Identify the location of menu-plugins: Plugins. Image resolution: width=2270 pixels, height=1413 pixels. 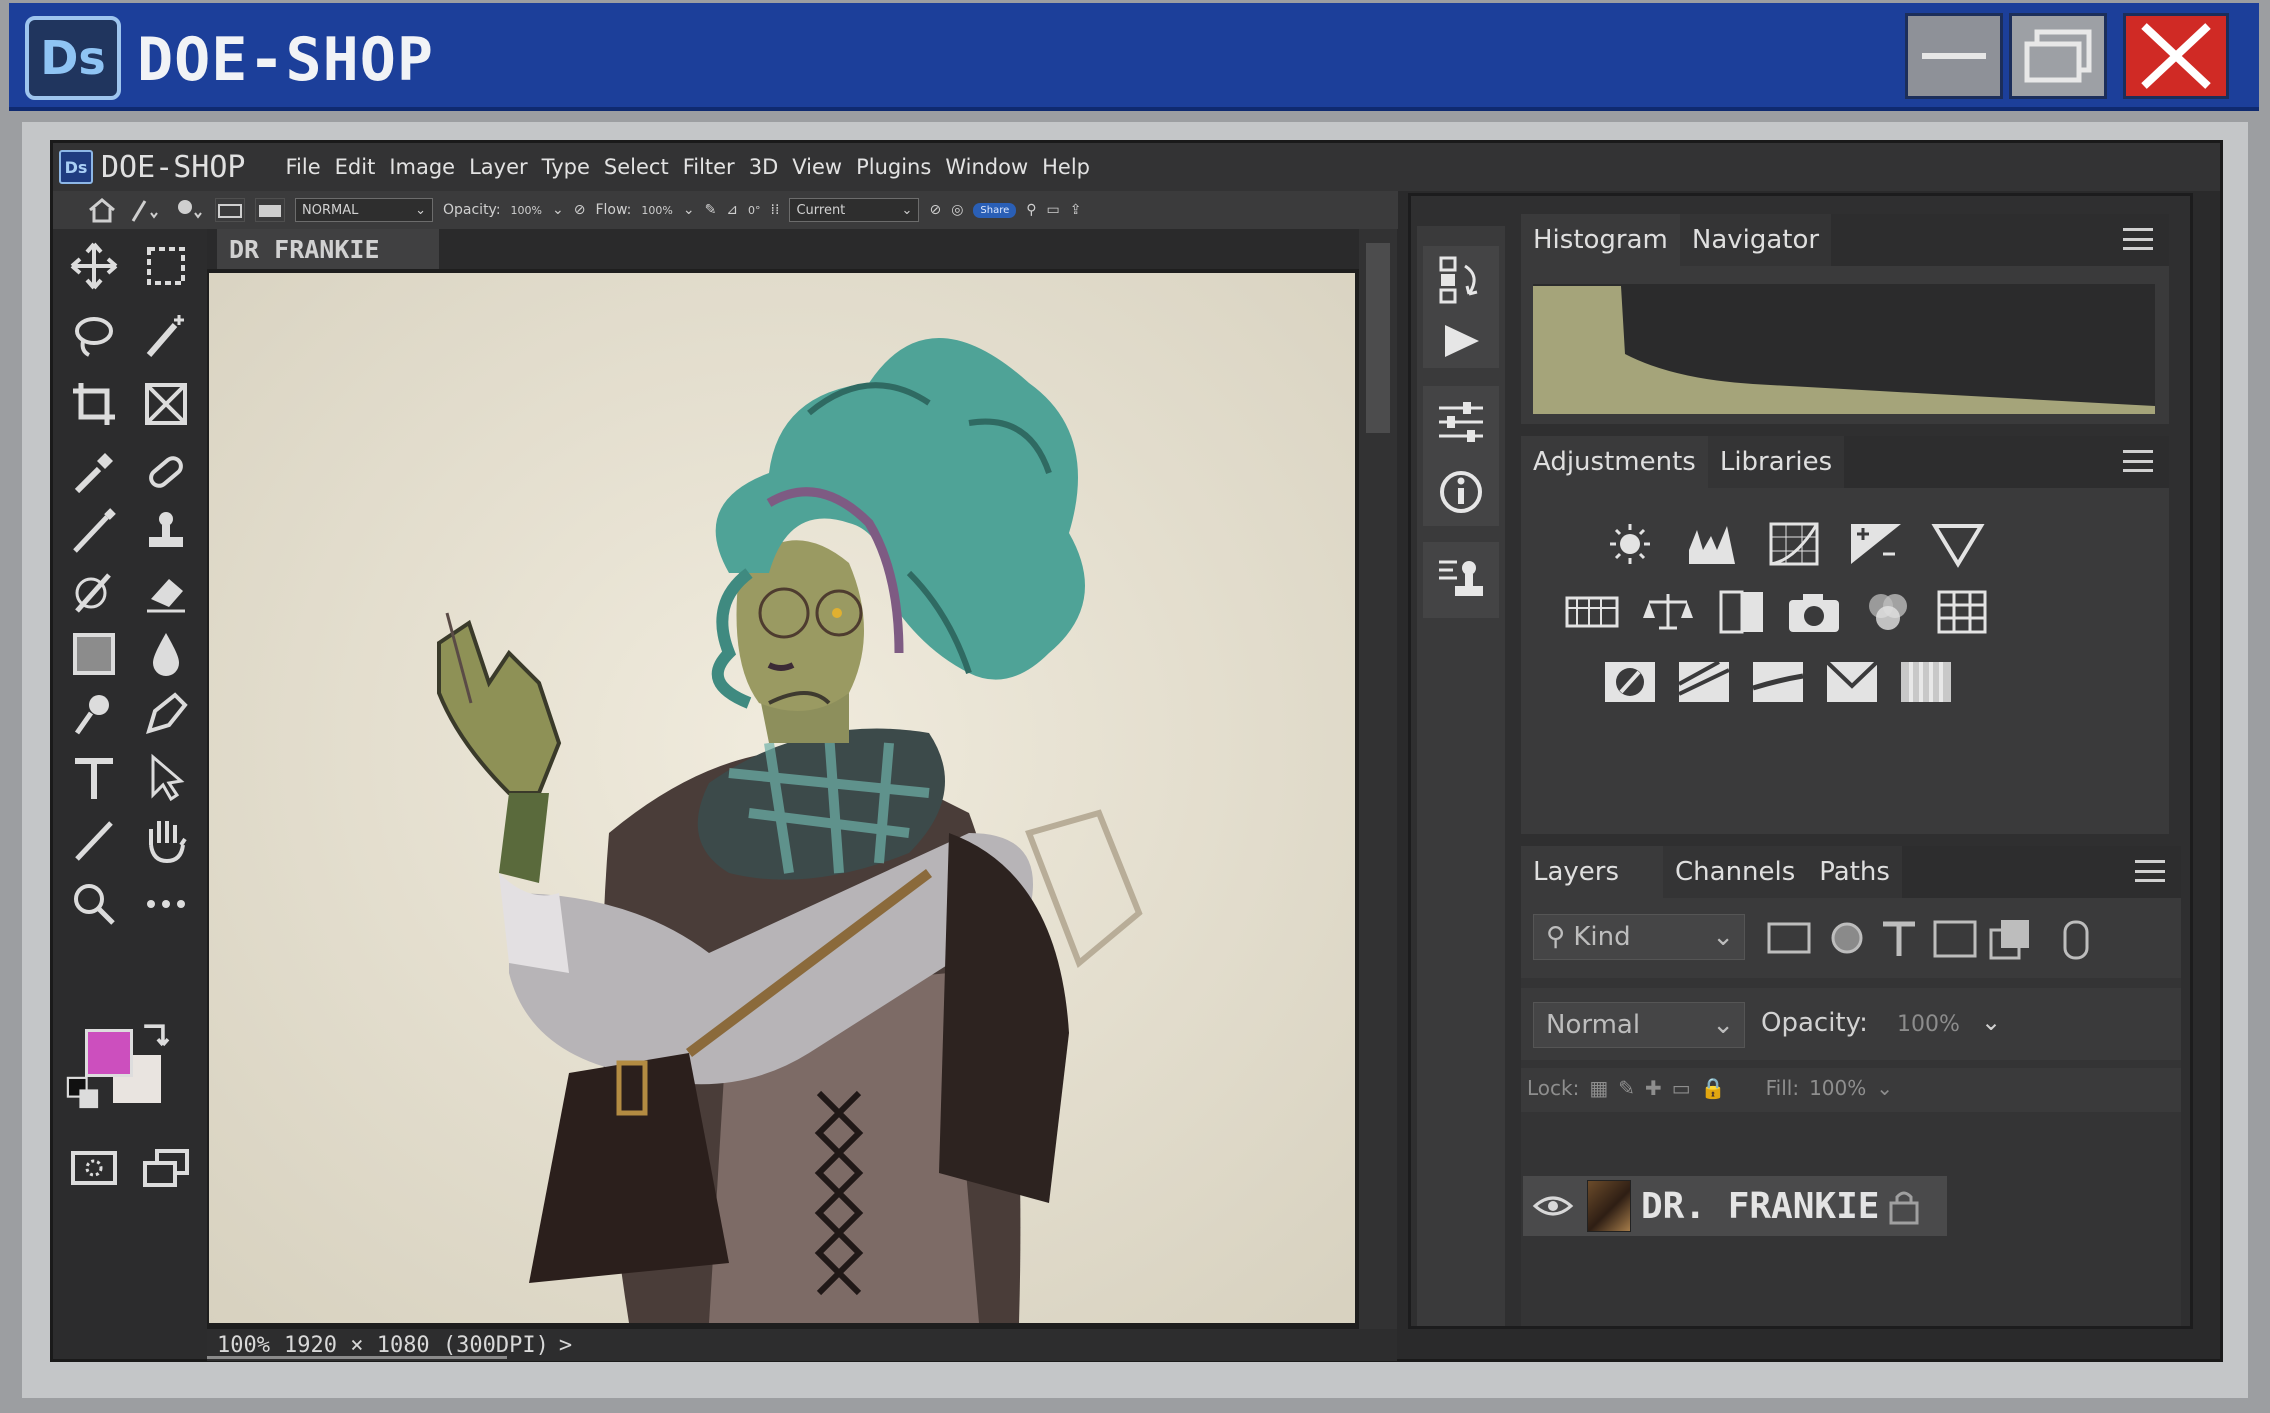
(893, 167).